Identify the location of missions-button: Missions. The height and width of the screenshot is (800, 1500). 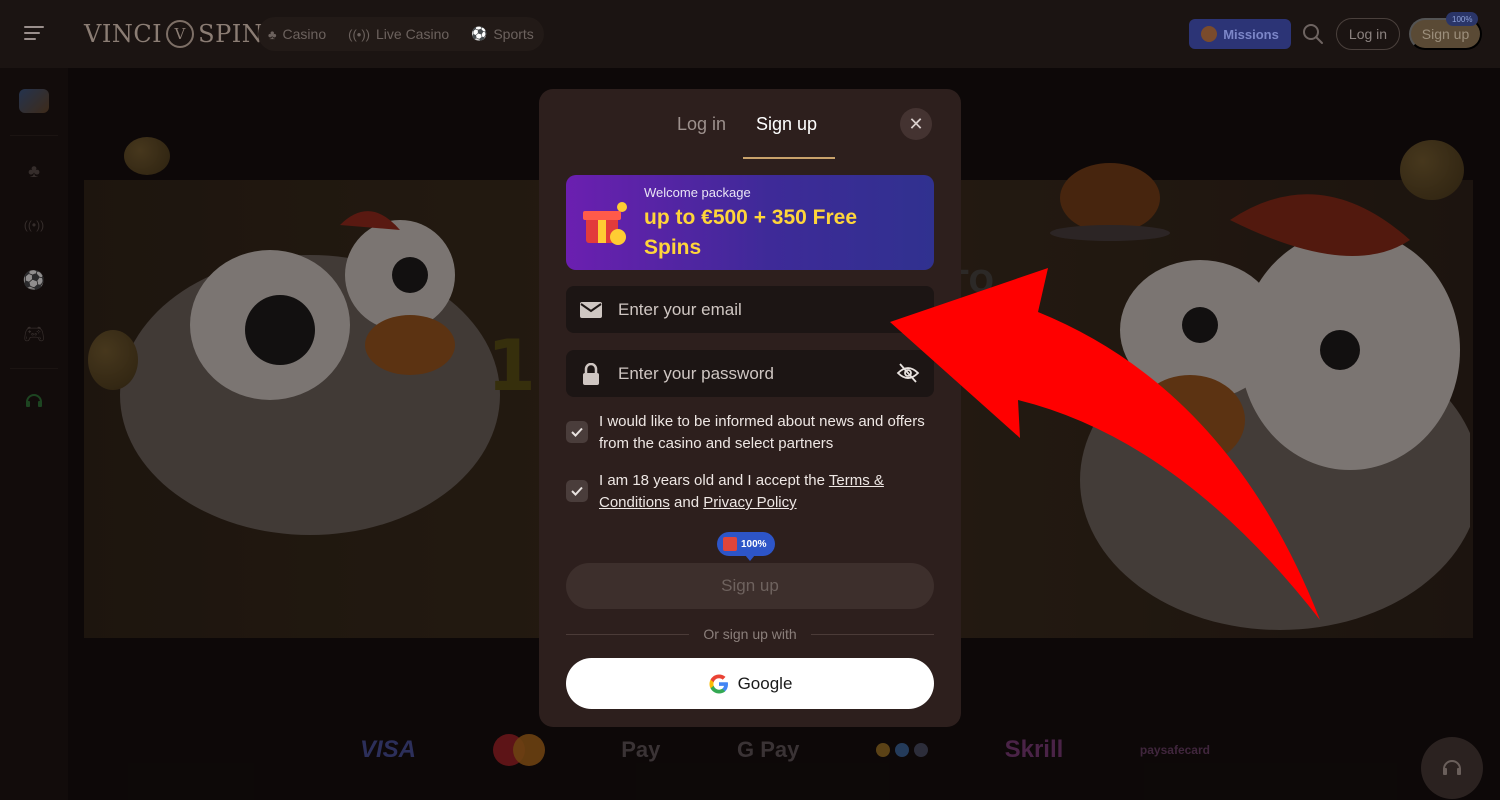
(1240, 34).